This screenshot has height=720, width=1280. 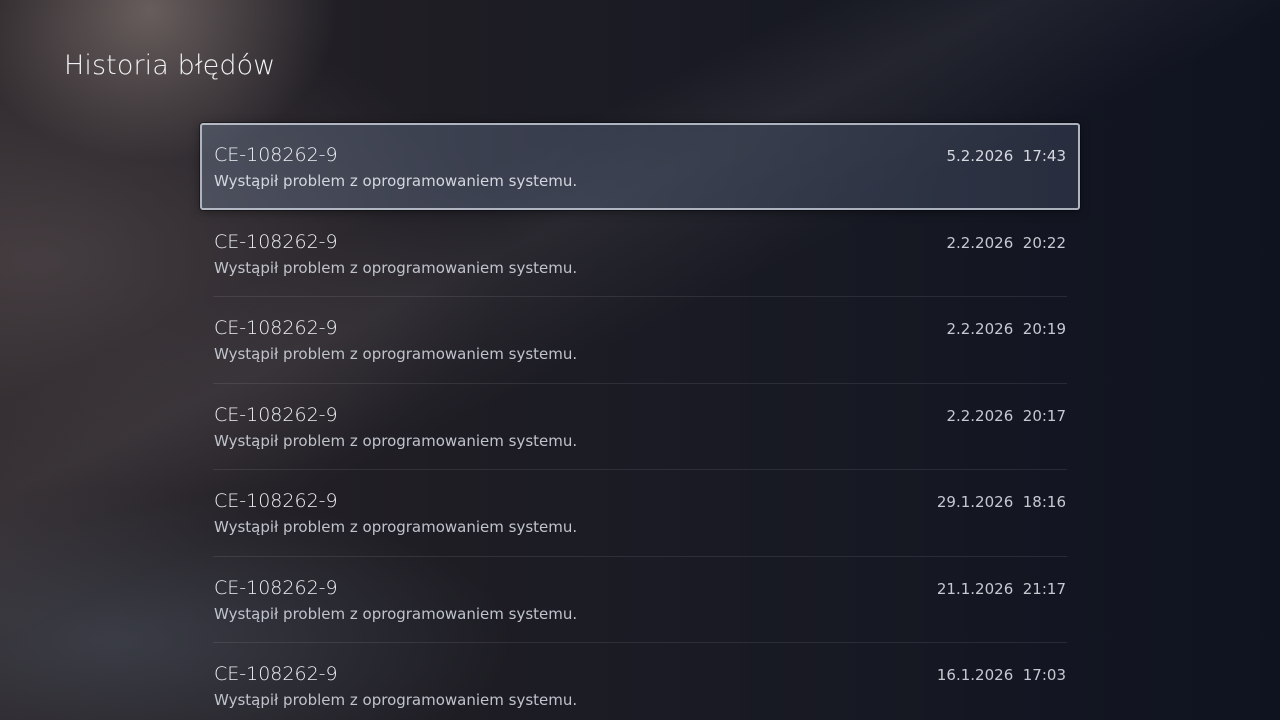 I want to click on error-timestamp: 16.1.2026 17:03, so click(x=1001, y=675).